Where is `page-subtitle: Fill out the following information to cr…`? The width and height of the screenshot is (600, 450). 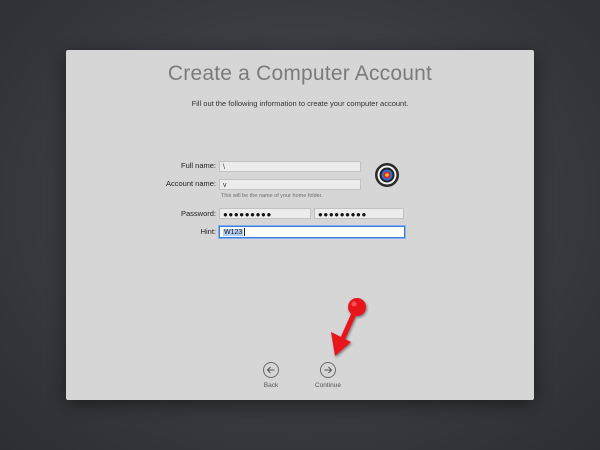
page-subtitle: Fill out the following information to cr… is located at coordinates (300, 103).